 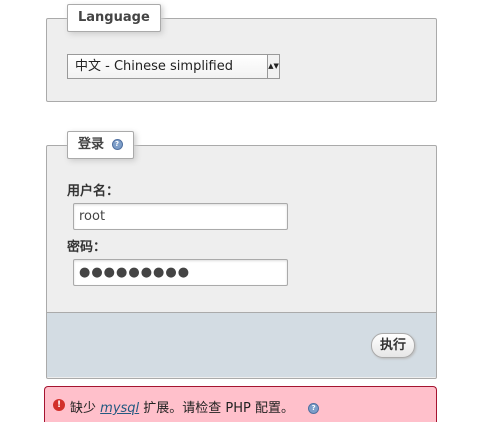 I want to click on username-input: root, so click(x=180, y=216).